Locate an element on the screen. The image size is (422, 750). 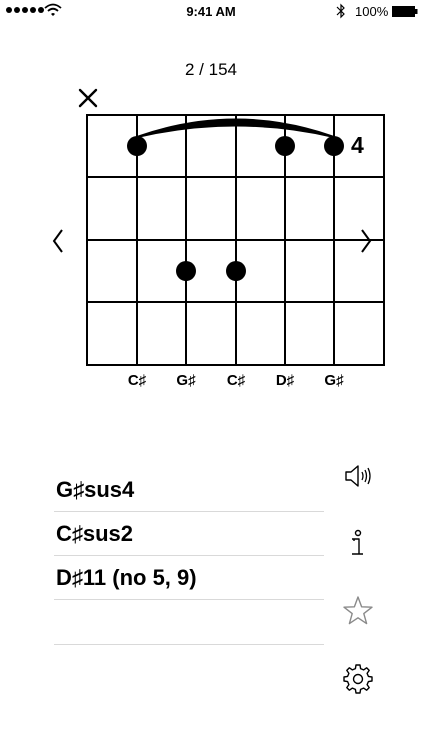
chord-name-item is located at coordinates (189, 622).